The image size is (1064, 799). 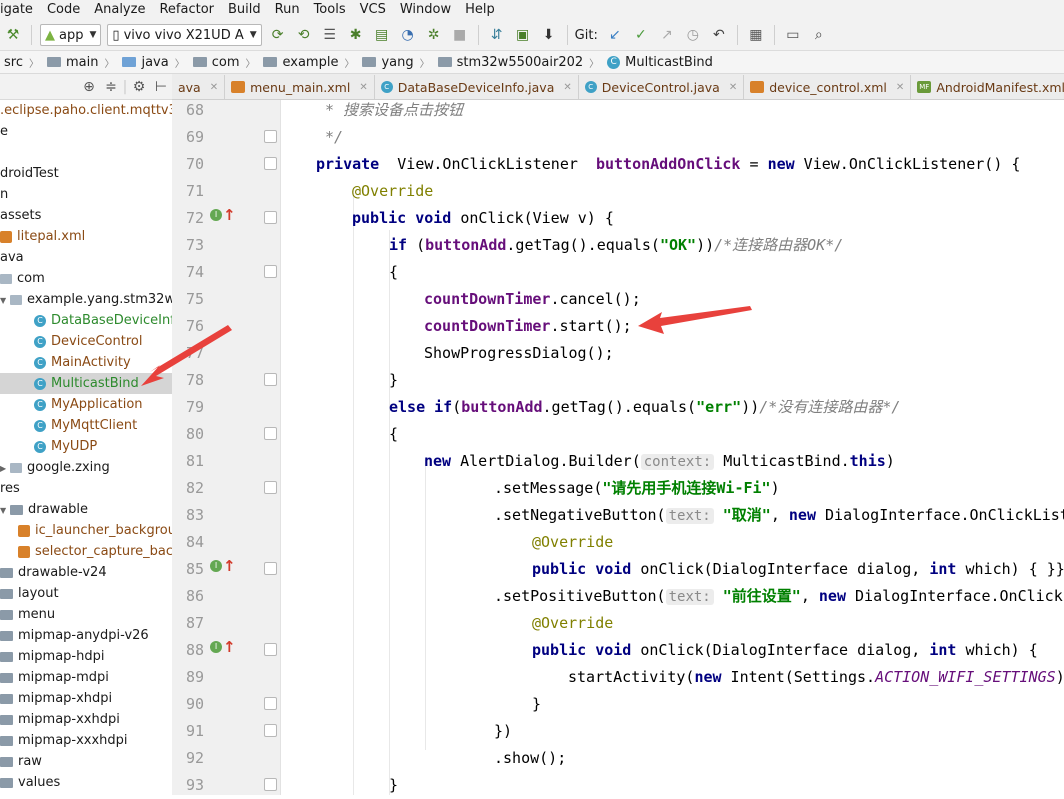 What do you see at coordinates (86, 530) in the screenshot?
I see `tree-item: ic_launcher_background` at bounding box center [86, 530].